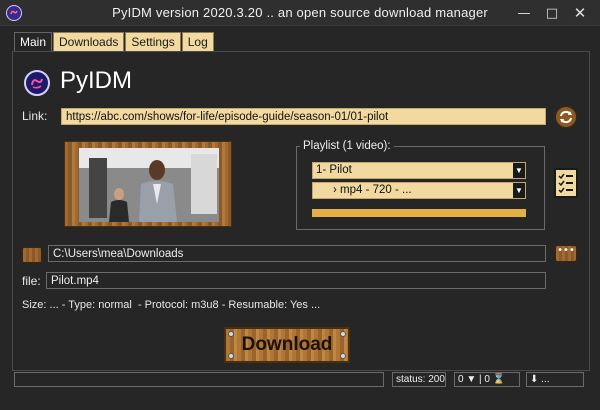 This screenshot has height=410, width=600. What do you see at coordinates (524, 13) in the screenshot?
I see `minimize-icon: —` at bounding box center [524, 13].